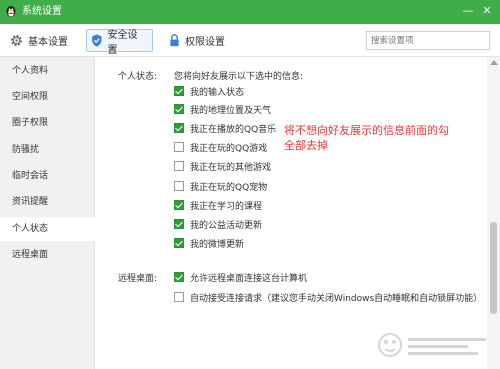  What do you see at coordinates (42, 11) in the screenshot?
I see `window-title: 系统设置` at bounding box center [42, 11].